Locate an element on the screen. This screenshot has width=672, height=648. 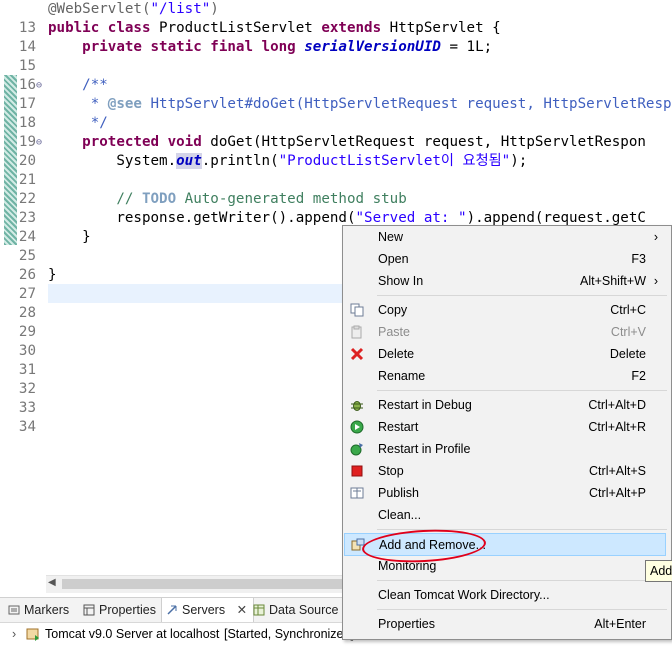
menu-item-restart-in-profile: Restart in Profile is located at coordinates (507, 449).